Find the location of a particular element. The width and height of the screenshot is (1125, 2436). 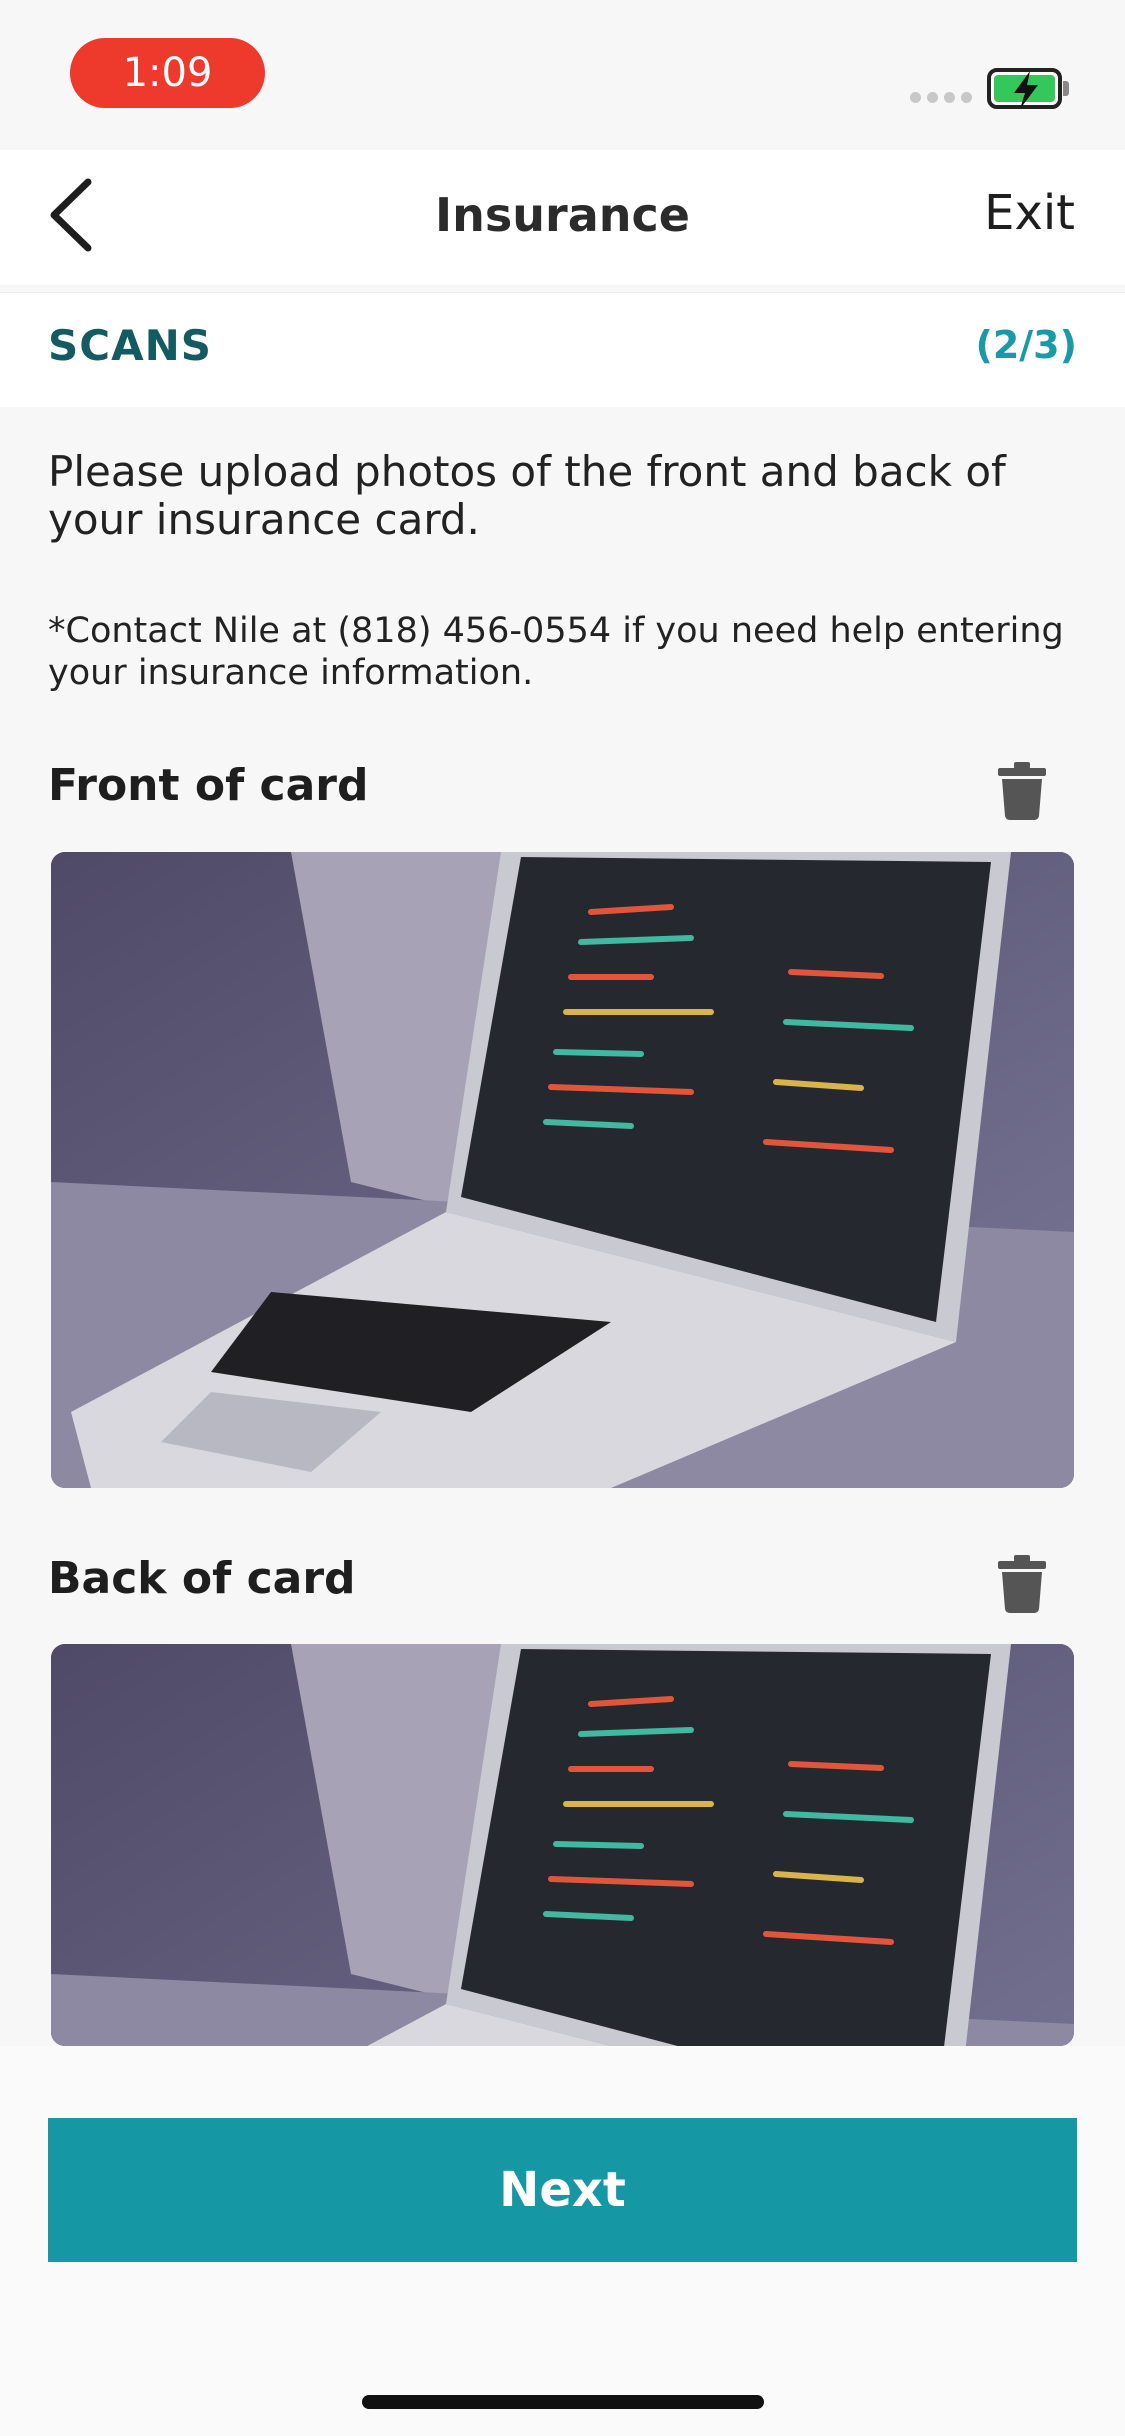

nav-header: Insurance Exit is located at coordinates (562, 217).